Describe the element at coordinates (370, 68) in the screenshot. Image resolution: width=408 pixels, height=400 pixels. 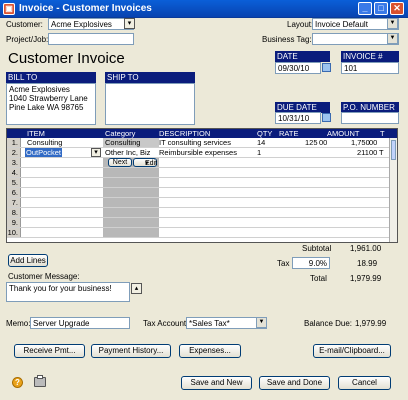
I see `invoice-number-field: 101` at that location.